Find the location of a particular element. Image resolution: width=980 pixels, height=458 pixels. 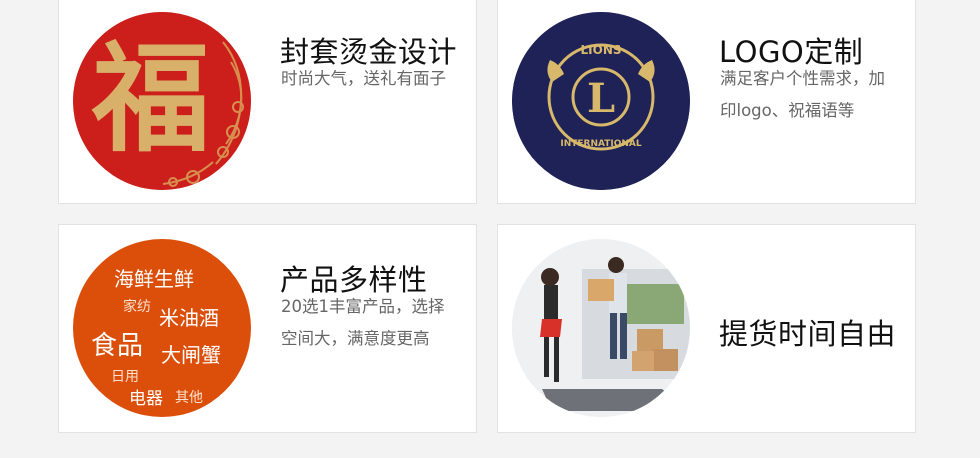

svg-text: INTERNATIONAL is located at coordinates (601, 144).